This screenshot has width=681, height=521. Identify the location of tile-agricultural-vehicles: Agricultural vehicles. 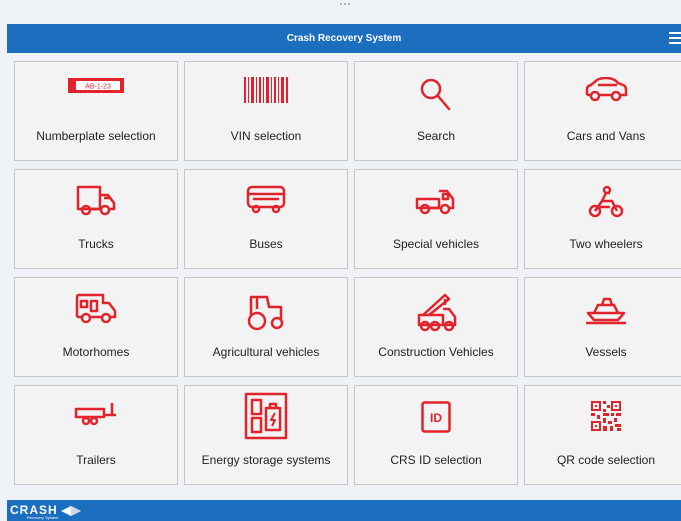
(266, 327).